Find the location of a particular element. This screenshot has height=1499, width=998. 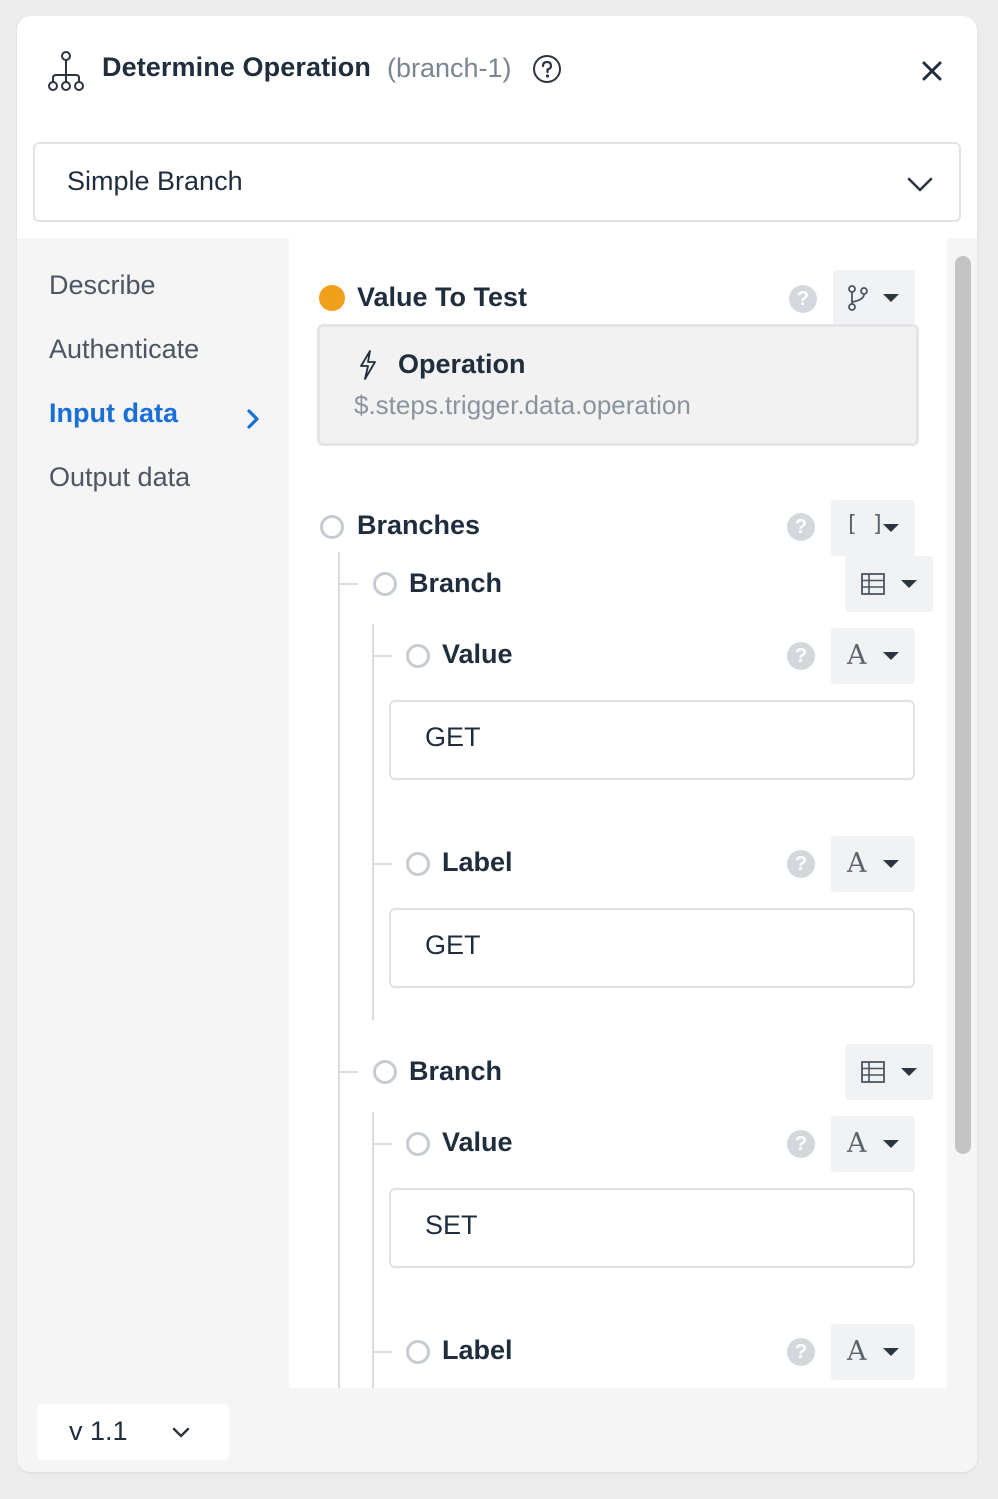

panel-footer: v 1.1 is located at coordinates (497, 1430).